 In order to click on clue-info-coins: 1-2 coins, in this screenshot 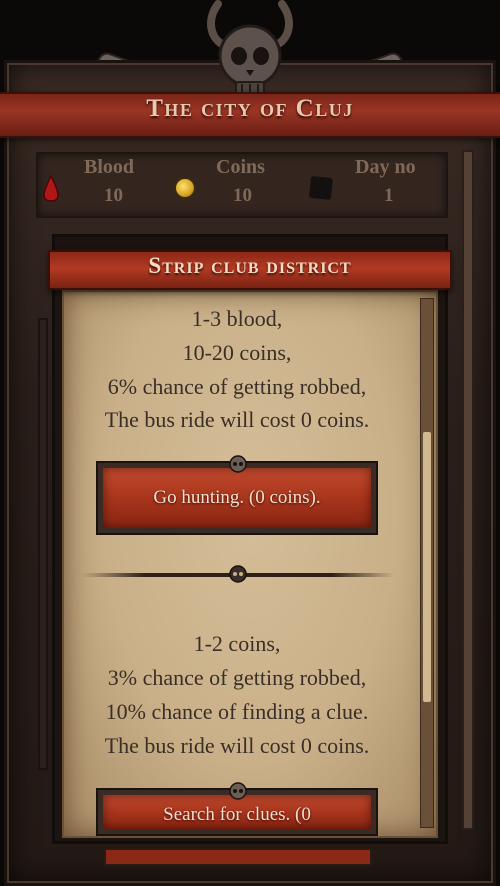, I will do `click(237, 643)`.